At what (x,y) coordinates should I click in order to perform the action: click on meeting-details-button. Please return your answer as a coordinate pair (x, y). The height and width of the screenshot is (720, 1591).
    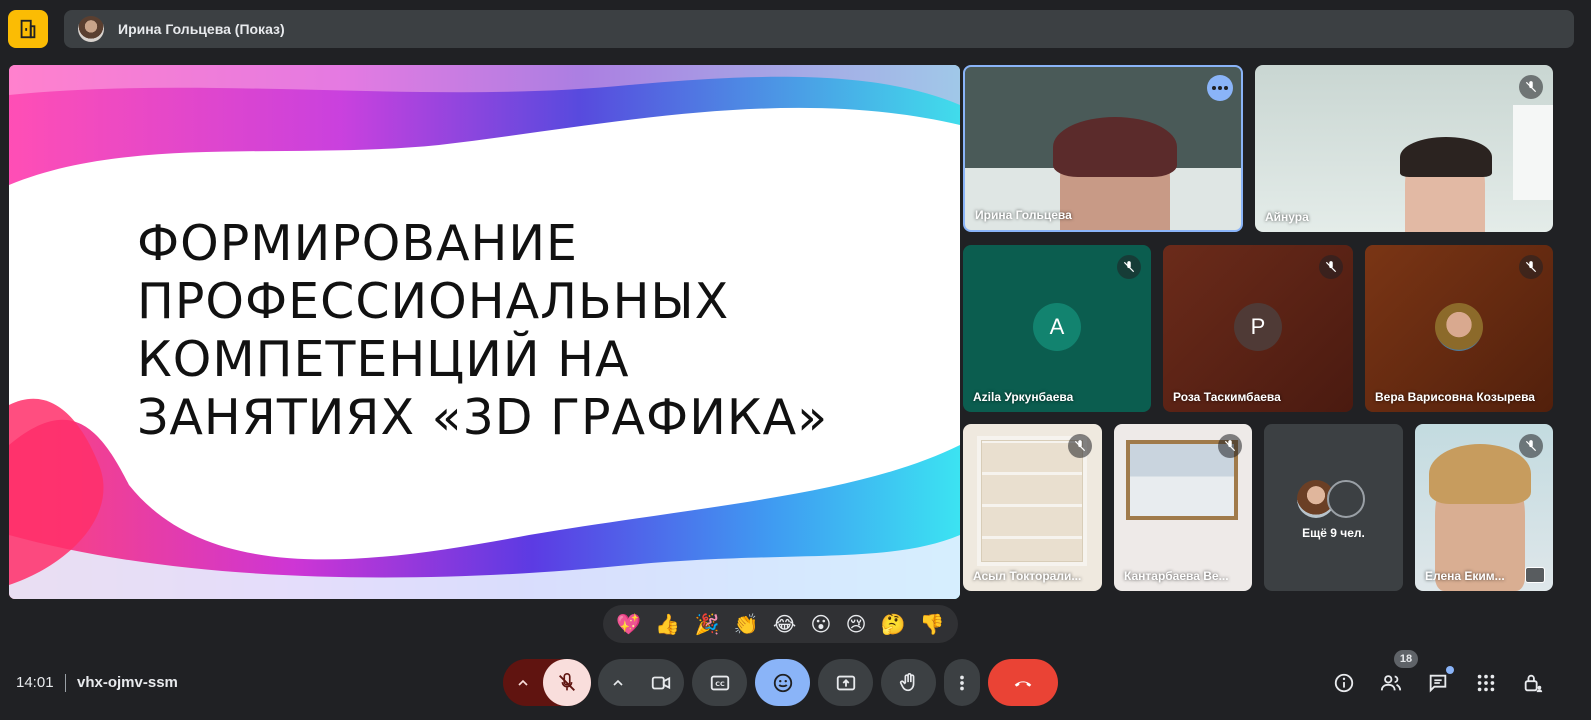
    Looking at the image, I should click on (1344, 683).